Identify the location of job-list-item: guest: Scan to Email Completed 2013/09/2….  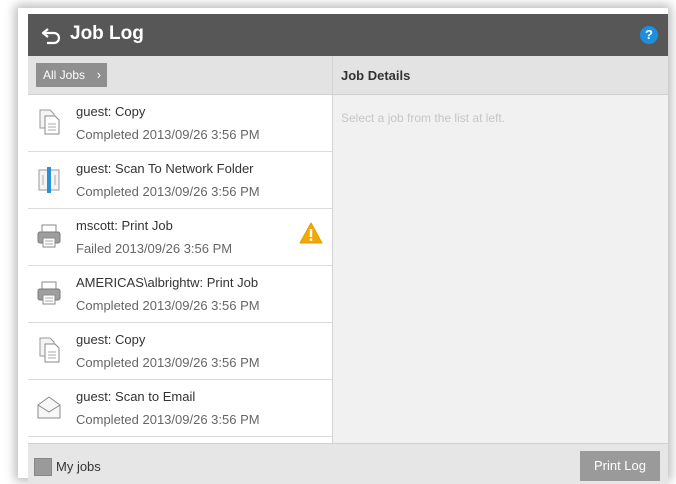
(180, 408).